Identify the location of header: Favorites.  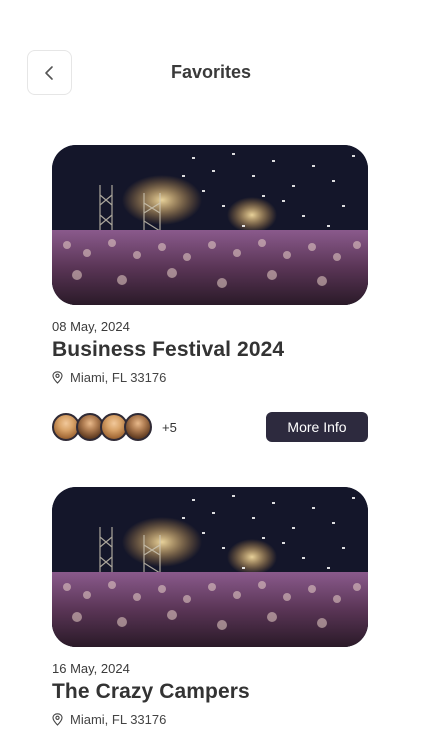
(211, 73).